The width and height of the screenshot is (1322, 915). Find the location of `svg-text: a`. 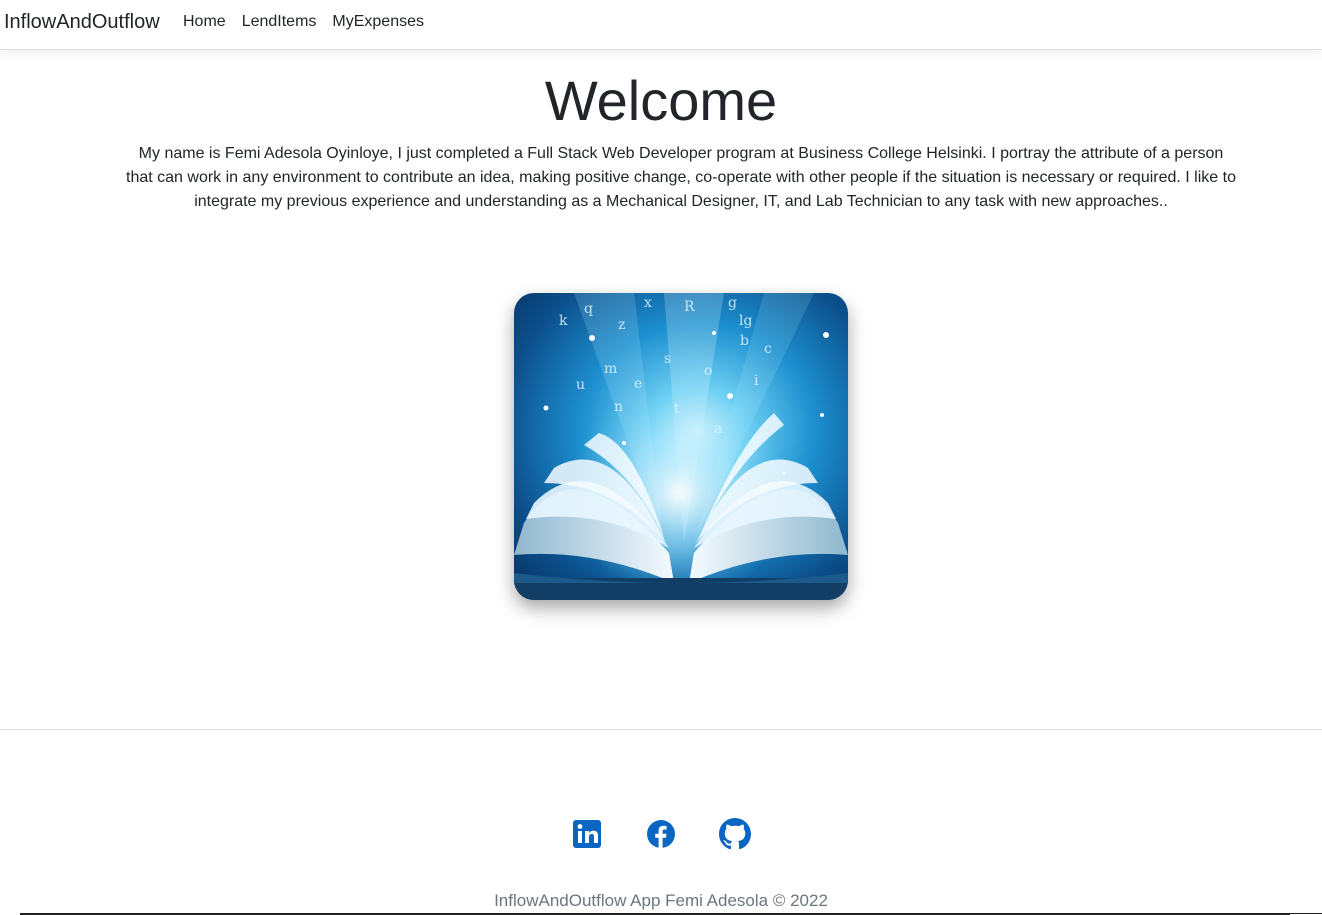

svg-text: a is located at coordinates (718, 429).